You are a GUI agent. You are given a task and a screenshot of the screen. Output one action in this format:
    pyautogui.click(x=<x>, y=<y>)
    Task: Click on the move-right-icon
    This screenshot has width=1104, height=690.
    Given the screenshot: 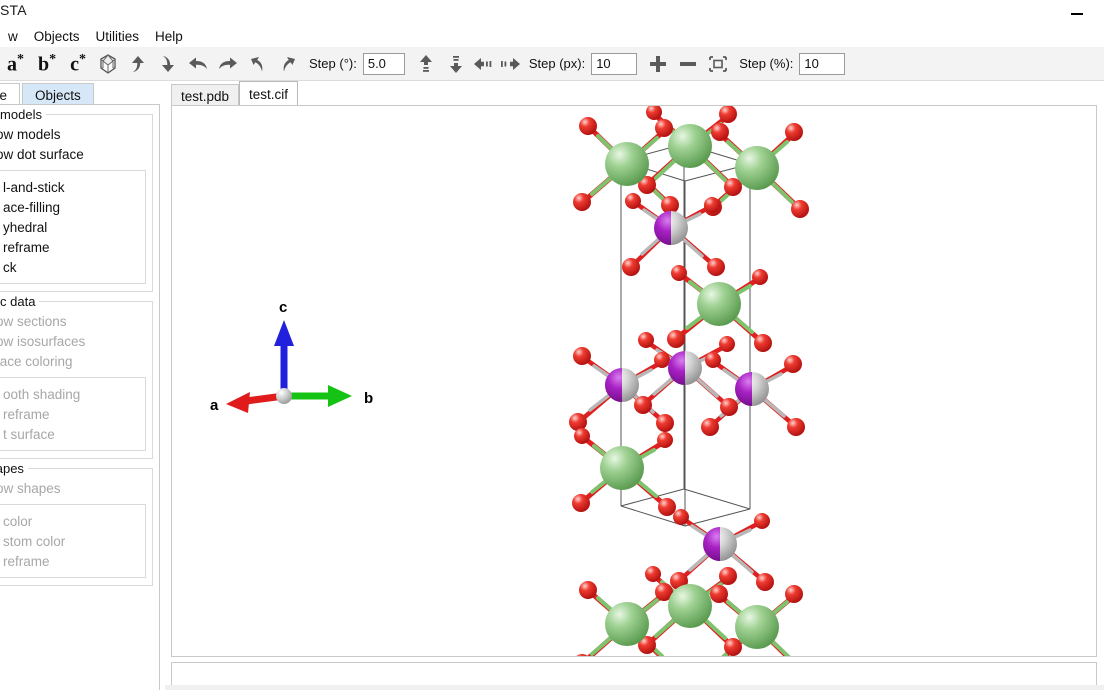 What is the action you would take?
    pyautogui.click(x=510, y=64)
    